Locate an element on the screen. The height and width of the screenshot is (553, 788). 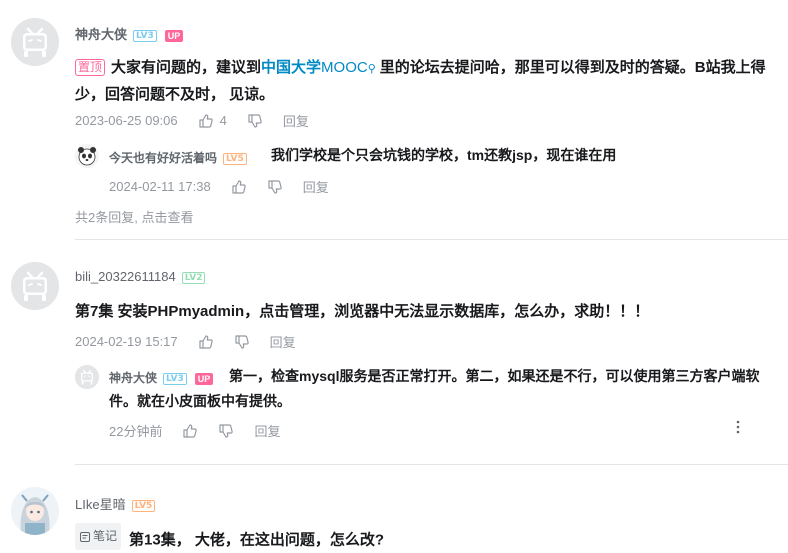
comment-text-part: 大家有问题的，建议到 is located at coordinates (186, 67).